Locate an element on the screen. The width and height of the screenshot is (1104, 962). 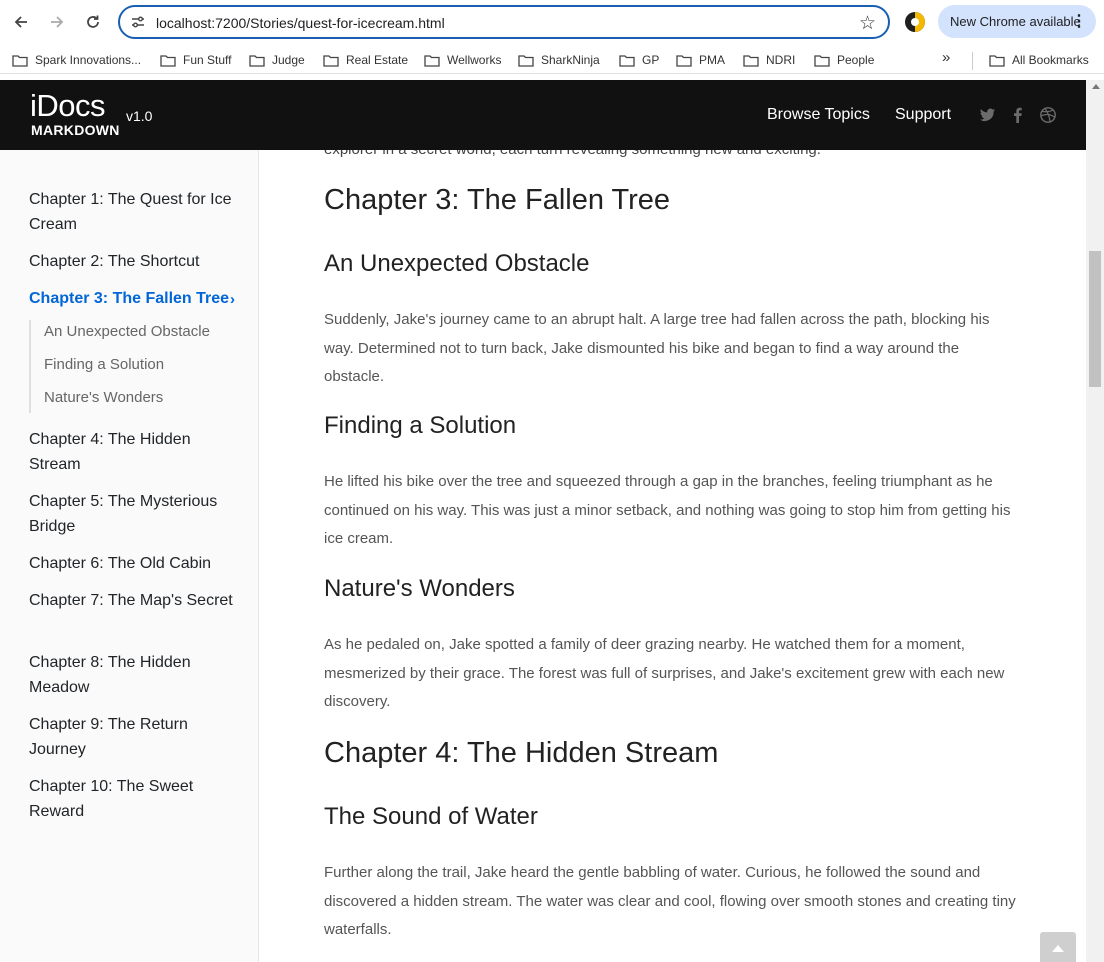
all-bookmarks-button: All Bookmarks is located at coordinates (1039, 60).